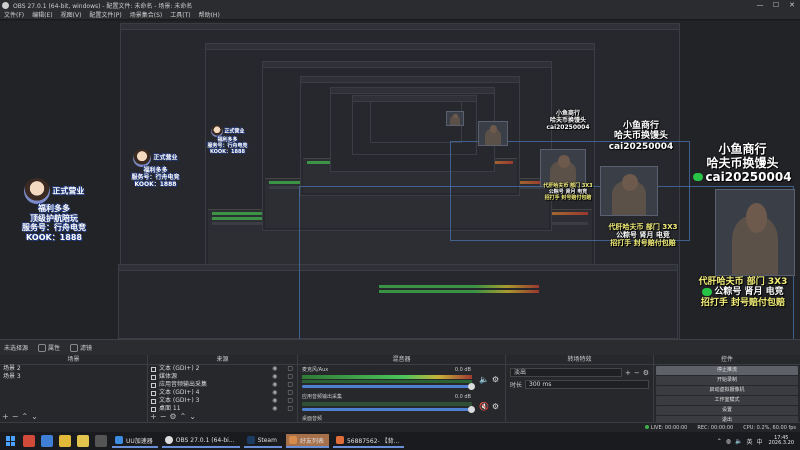  I want to click on folder-icon, so click(83, 441).